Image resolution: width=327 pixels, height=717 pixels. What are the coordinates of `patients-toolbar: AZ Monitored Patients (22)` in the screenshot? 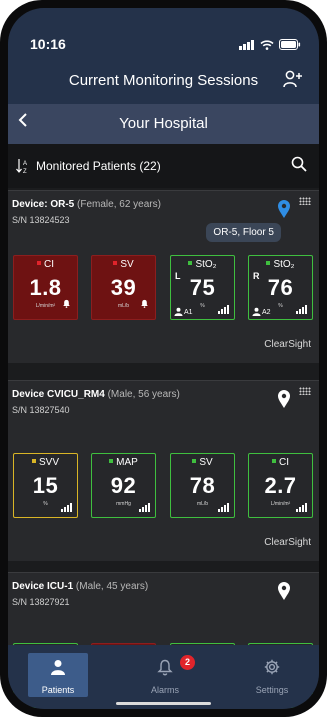 It's located at (163, 166).